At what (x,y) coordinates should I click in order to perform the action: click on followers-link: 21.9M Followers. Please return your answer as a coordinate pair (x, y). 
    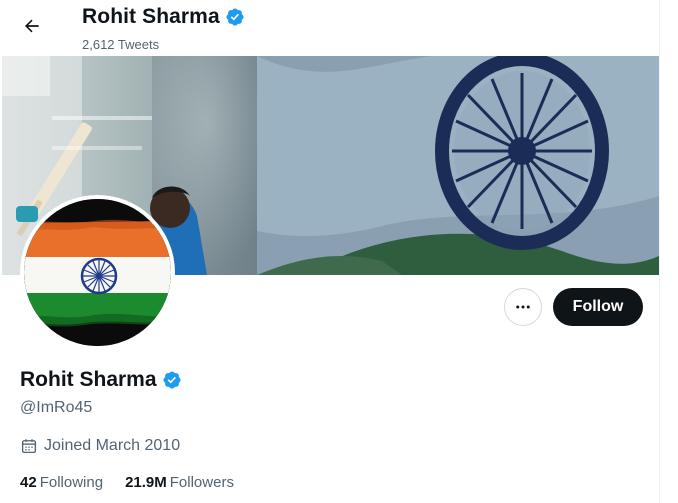
    Looking at the image, I should click on (179, 482).